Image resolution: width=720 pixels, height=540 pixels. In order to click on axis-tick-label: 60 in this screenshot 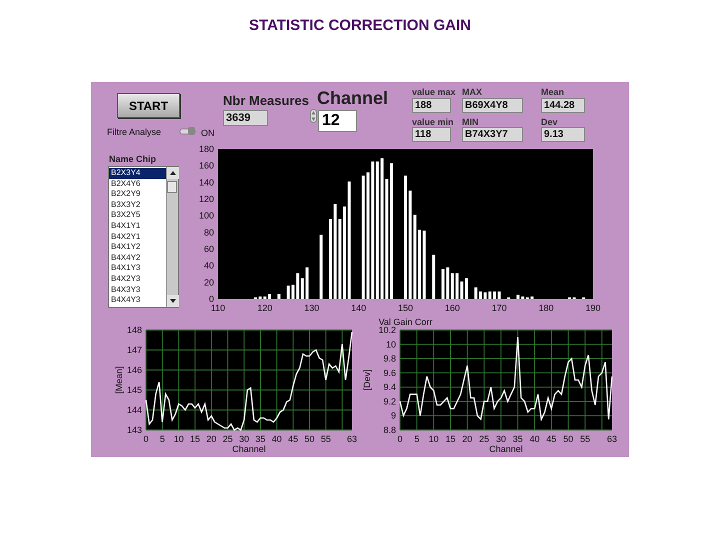, I will do `click(209, 249)`.